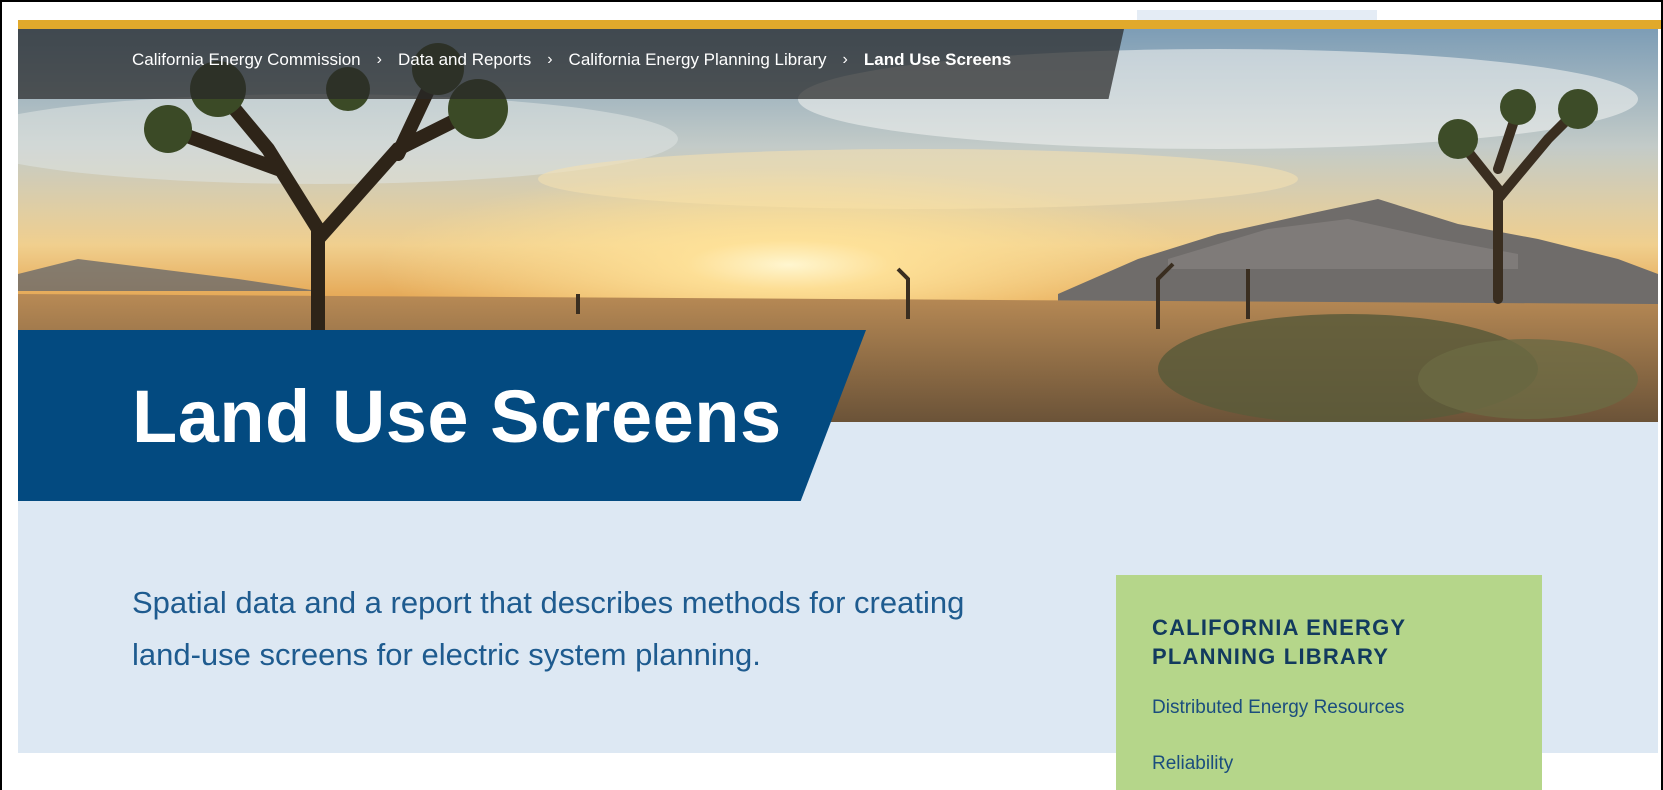  What do you see at coordinates (839, 24) in the screenshot?
I see `accent-bar` at bounding box center [839, 24].